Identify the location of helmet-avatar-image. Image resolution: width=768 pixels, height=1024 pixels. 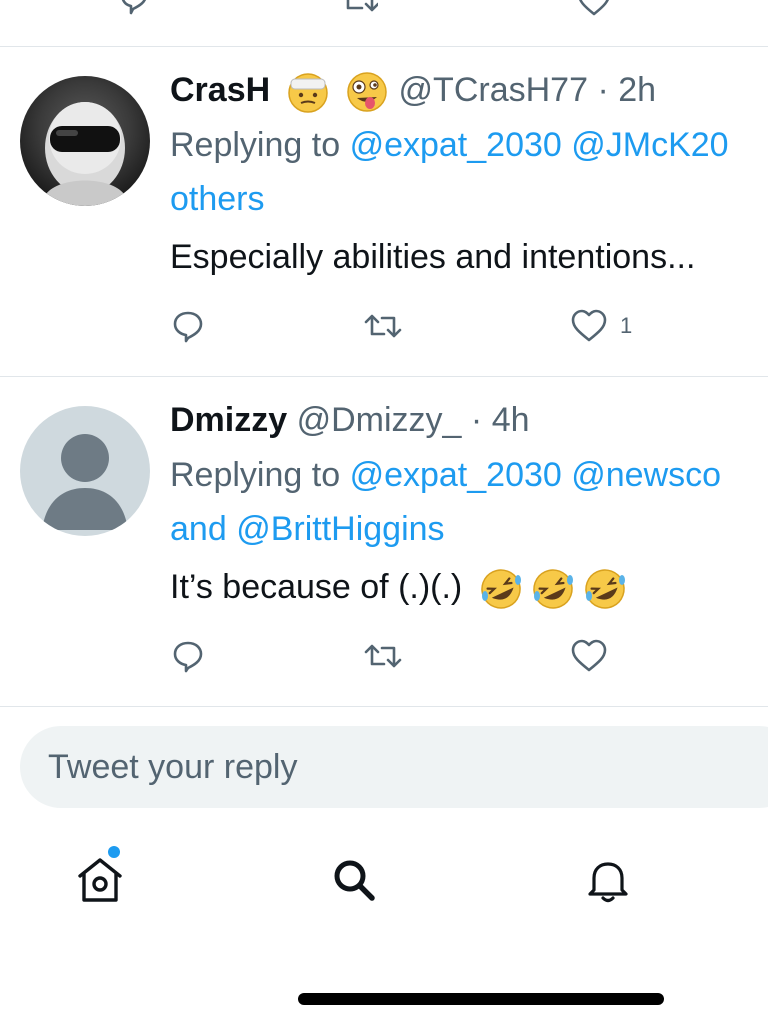
(85, 154).